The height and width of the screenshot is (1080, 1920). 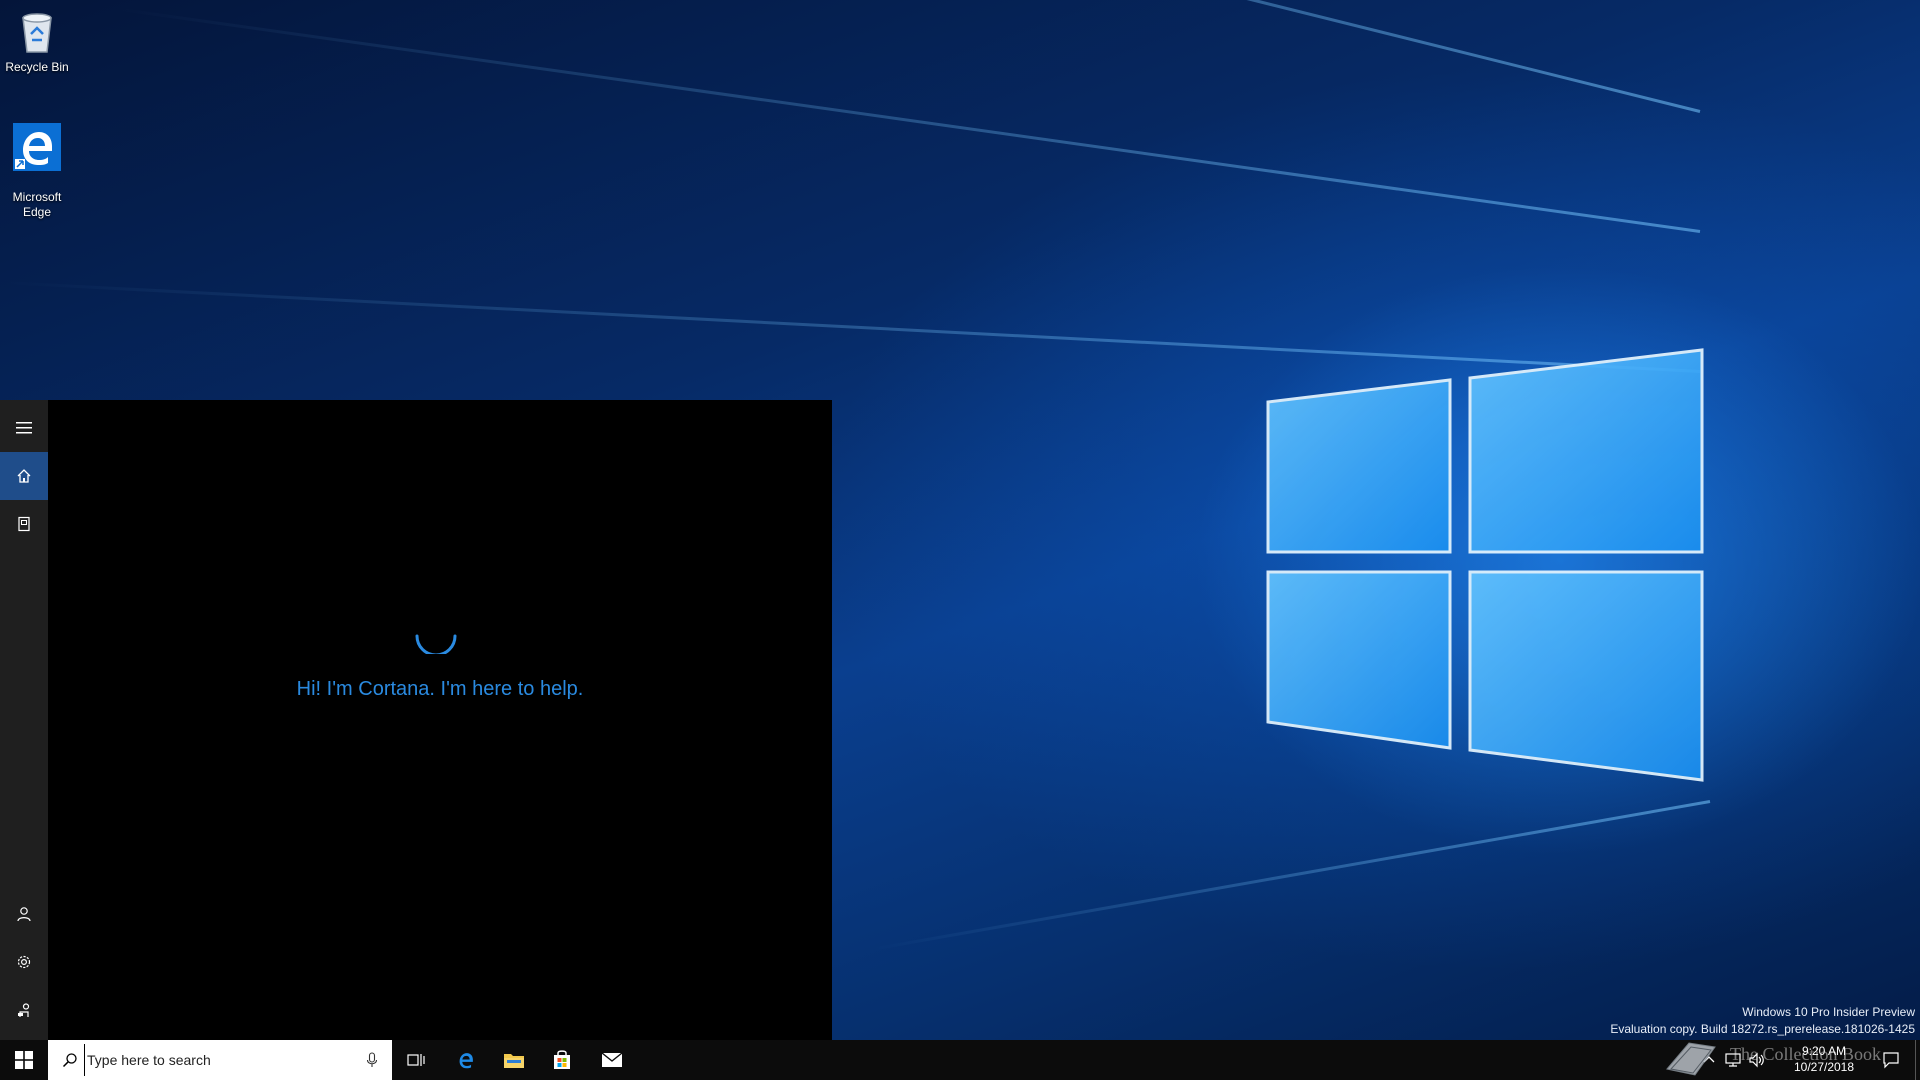 What do you see at coordinates (216, 1060) in the screenshot?
I see `search-input` at bounding box center [216, 1060].